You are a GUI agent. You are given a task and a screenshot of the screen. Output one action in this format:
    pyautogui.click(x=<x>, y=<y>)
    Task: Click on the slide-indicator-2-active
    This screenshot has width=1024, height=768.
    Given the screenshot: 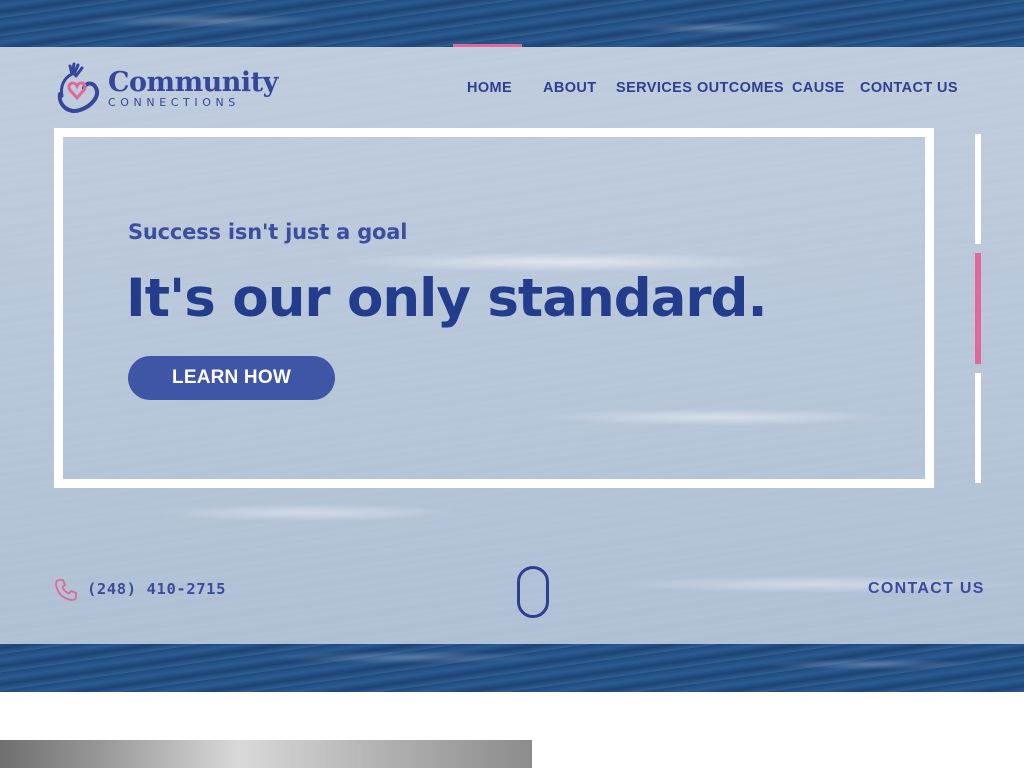 What is the action you would take?
    pyautogui.click(x=978, y=308)
    